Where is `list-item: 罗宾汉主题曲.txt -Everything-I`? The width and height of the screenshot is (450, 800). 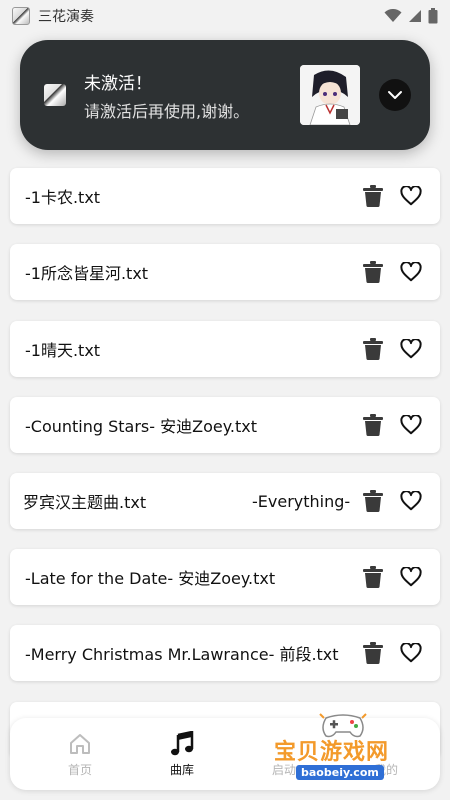
list-item: 罗宾汉主题曲.txt -Everything-I is located at coordinates (225, 501).